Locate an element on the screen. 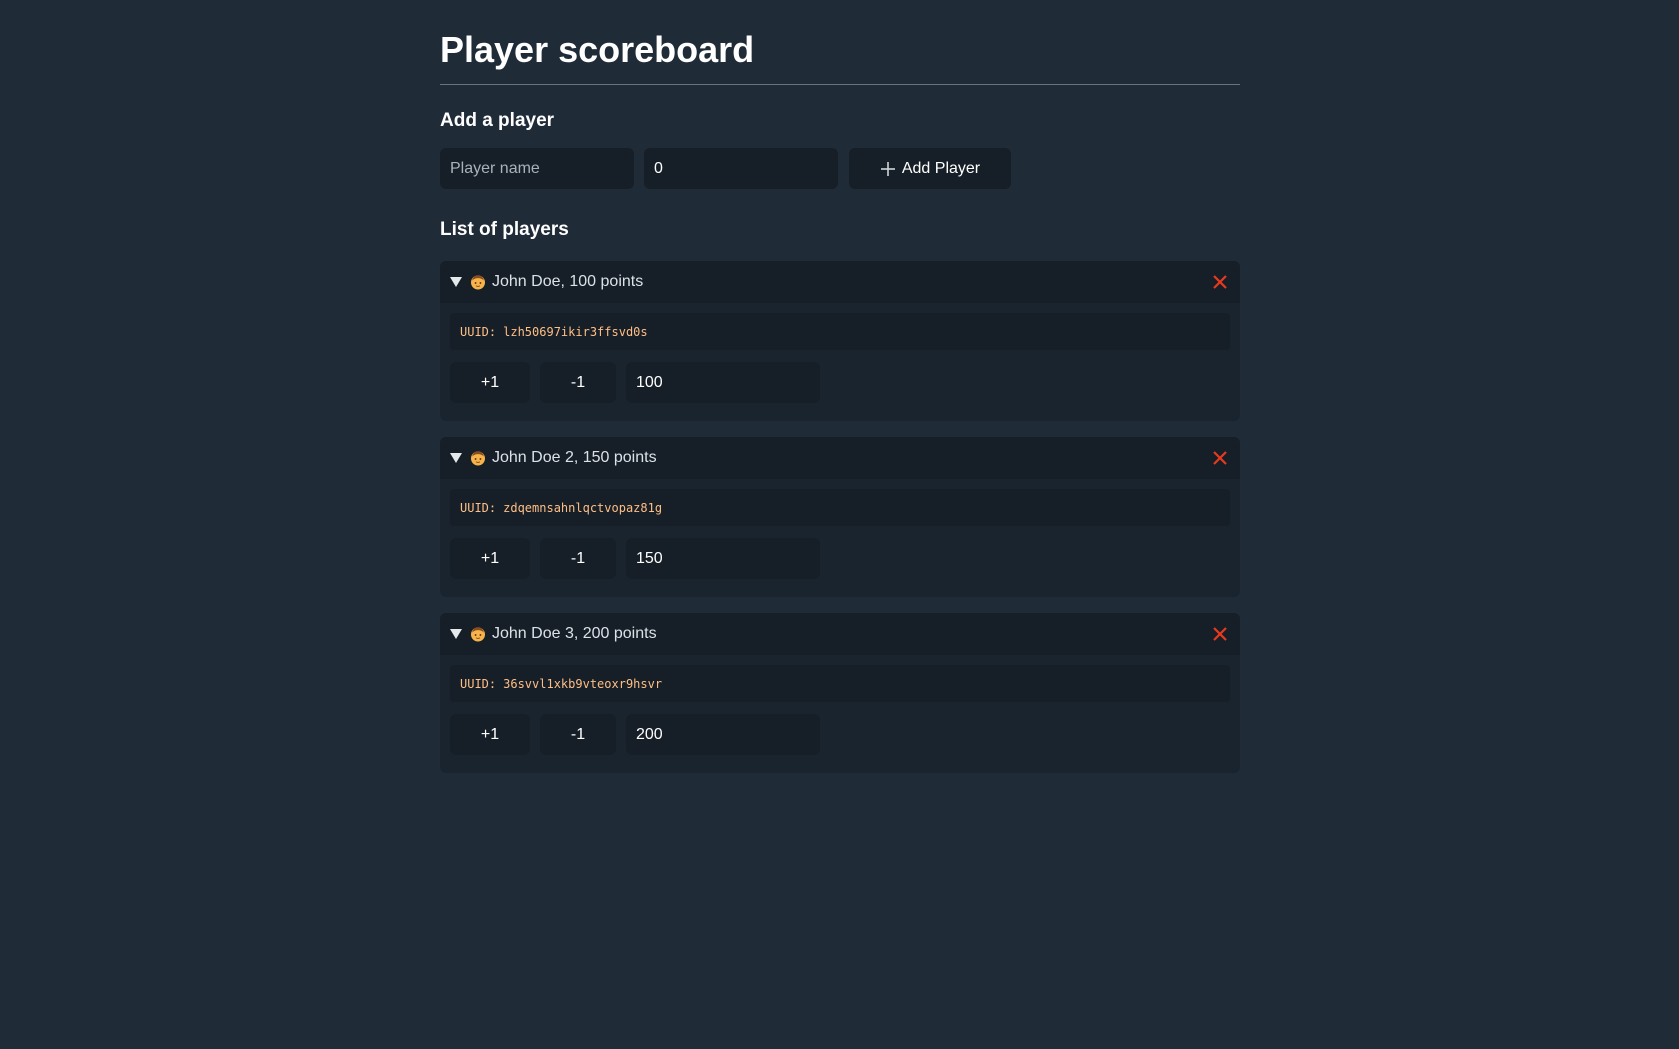 The height and width of the screenshot is (1049, 1679). uuid-value: zdqemnsahnlqctvopaz81g is located at coordinates (583, 507).